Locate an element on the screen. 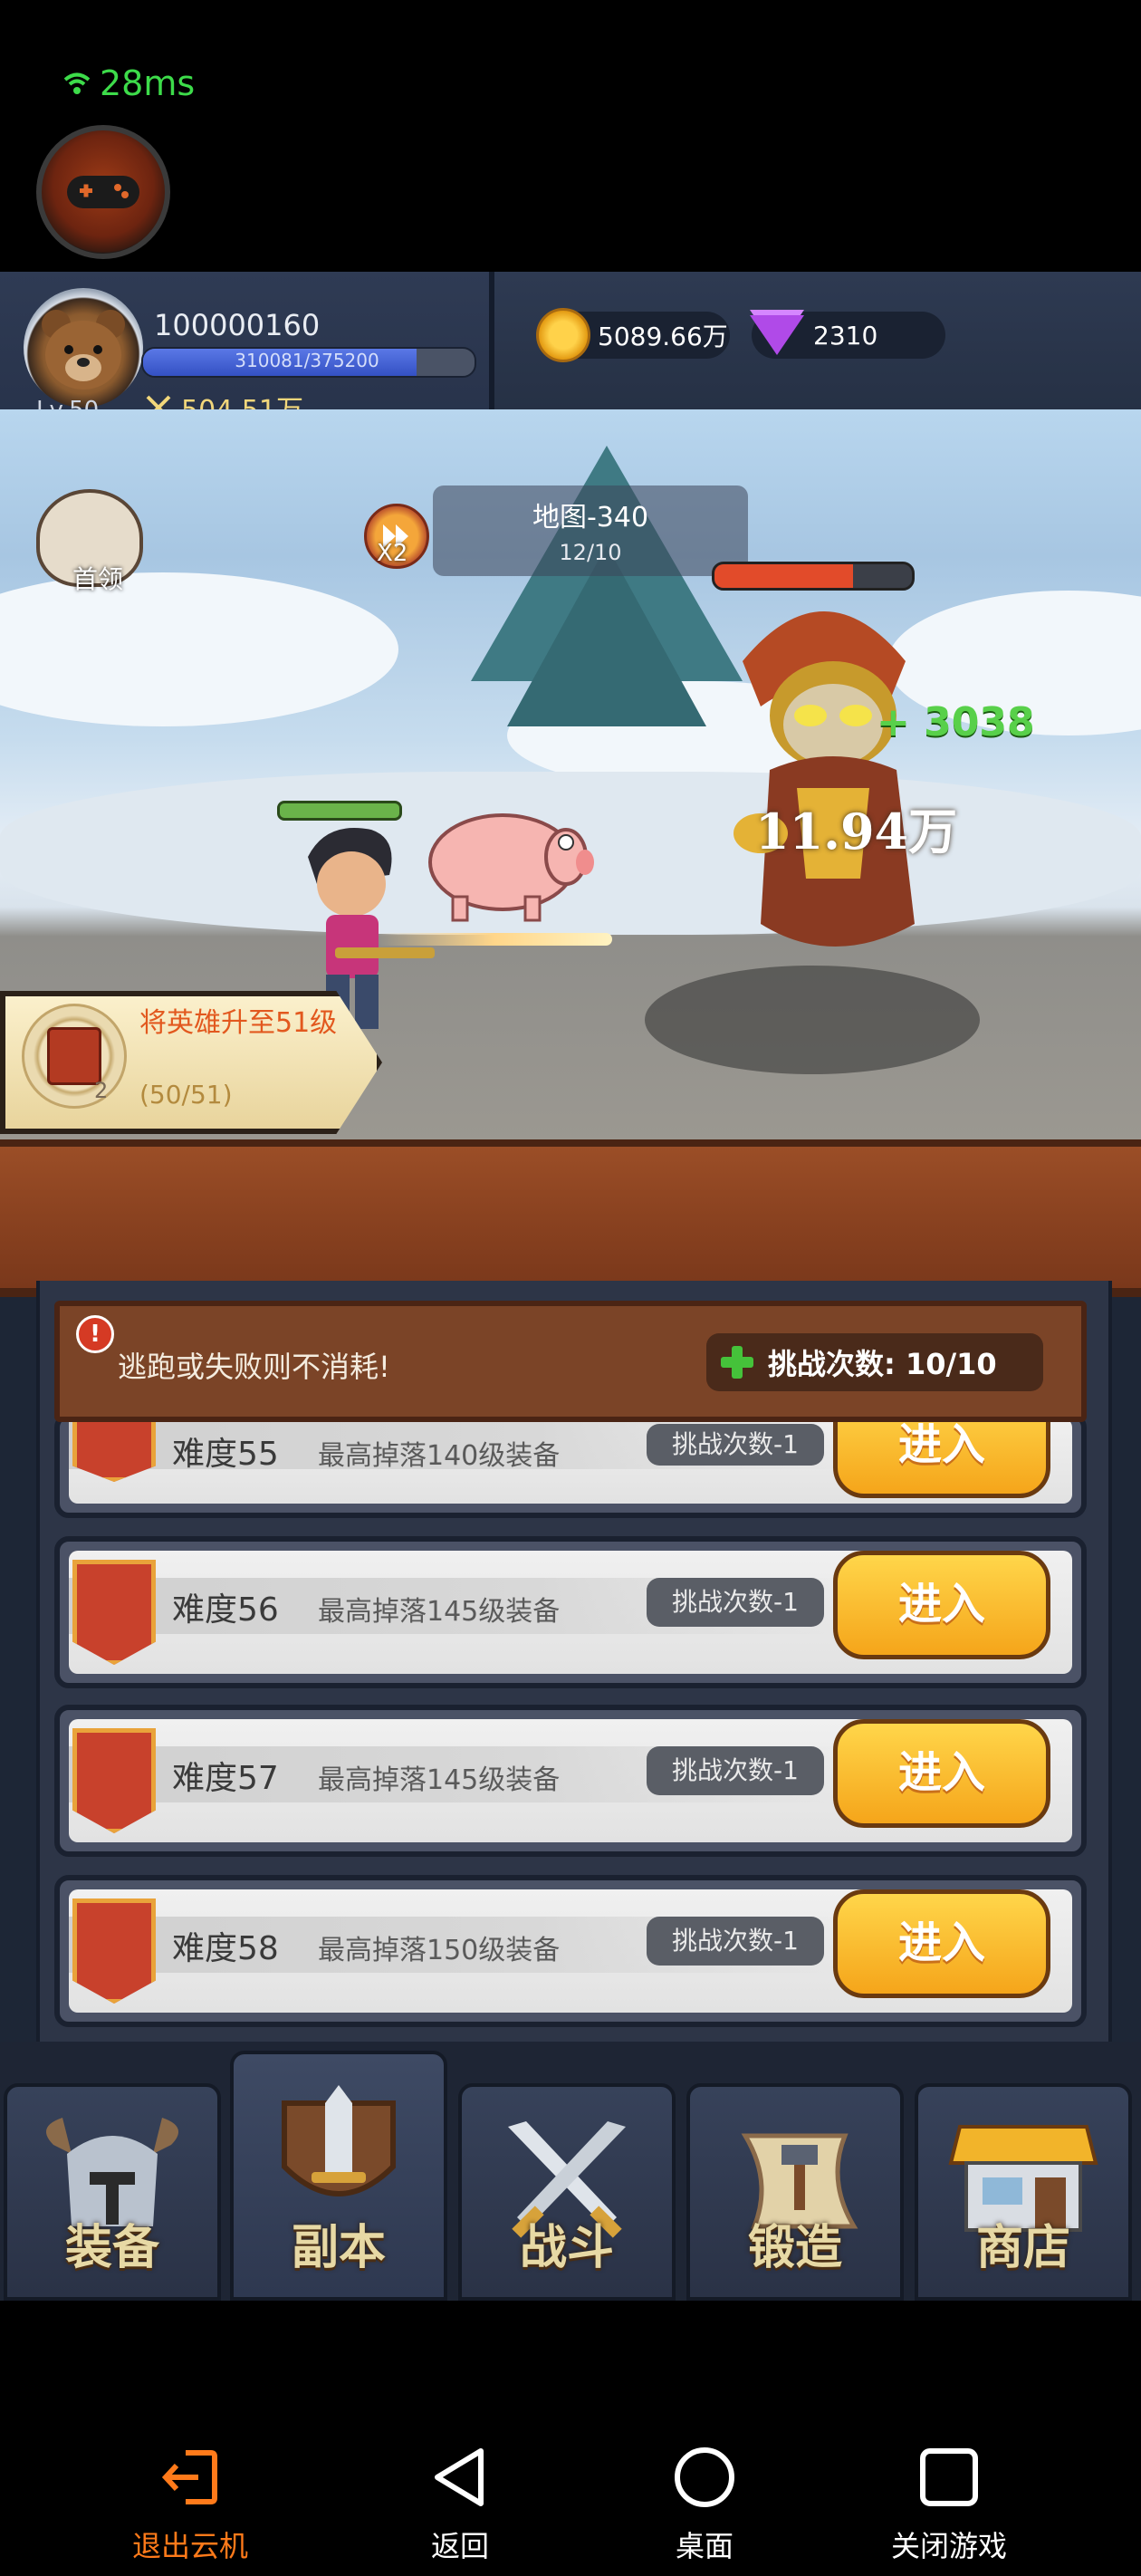  exit-cloud-button: 退出云机 is located at coordinates (190, 2505).